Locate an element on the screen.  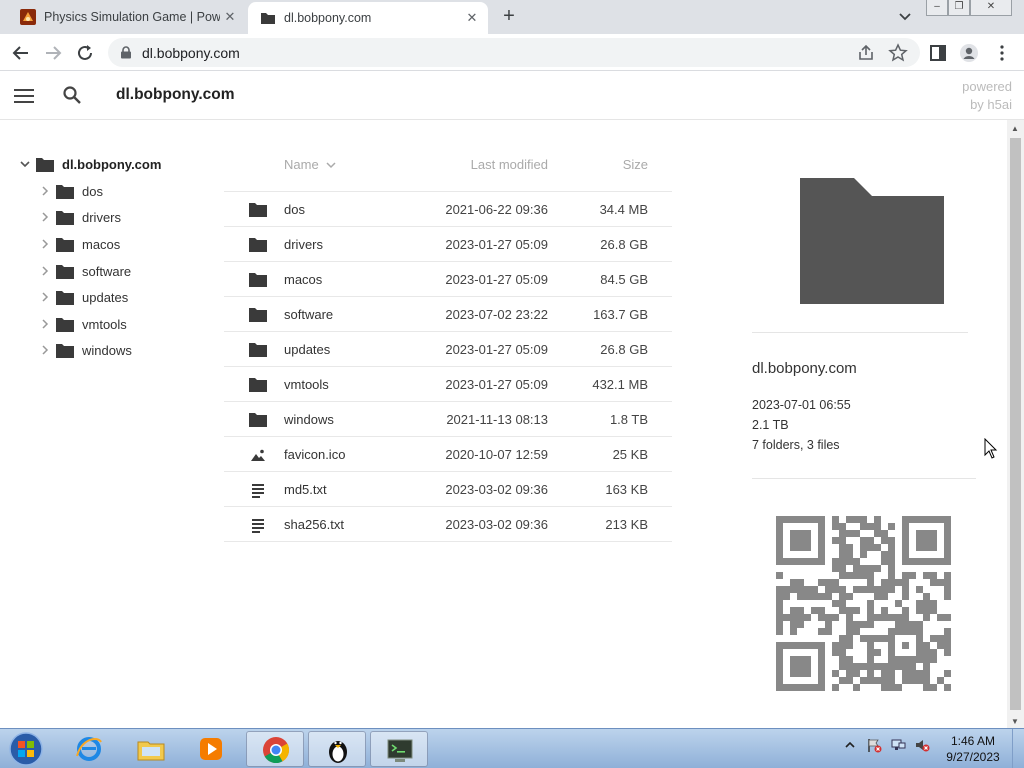
row-name: dos is located at coordinates (294, 209).